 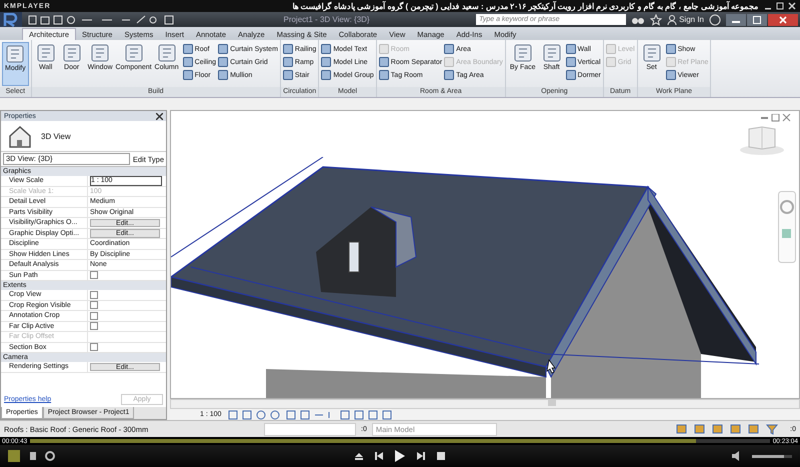 What do you see at coordinates (656, 20) in the screenshot?
I see `star-icon` at bounding box center [656, 20].